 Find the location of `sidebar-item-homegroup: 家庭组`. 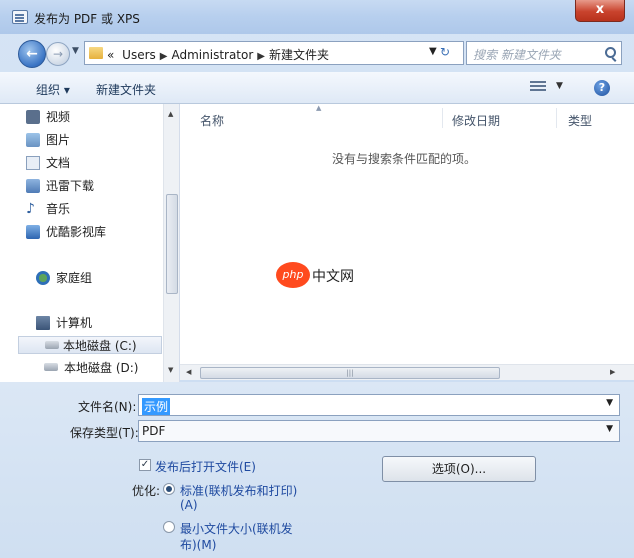

sidebar-item-homegroup: 家庭组 is located at coordinates (64, 278).